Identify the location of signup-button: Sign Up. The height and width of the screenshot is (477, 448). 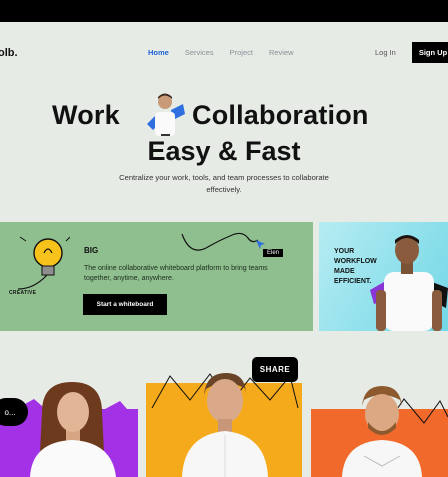
(430, 52).